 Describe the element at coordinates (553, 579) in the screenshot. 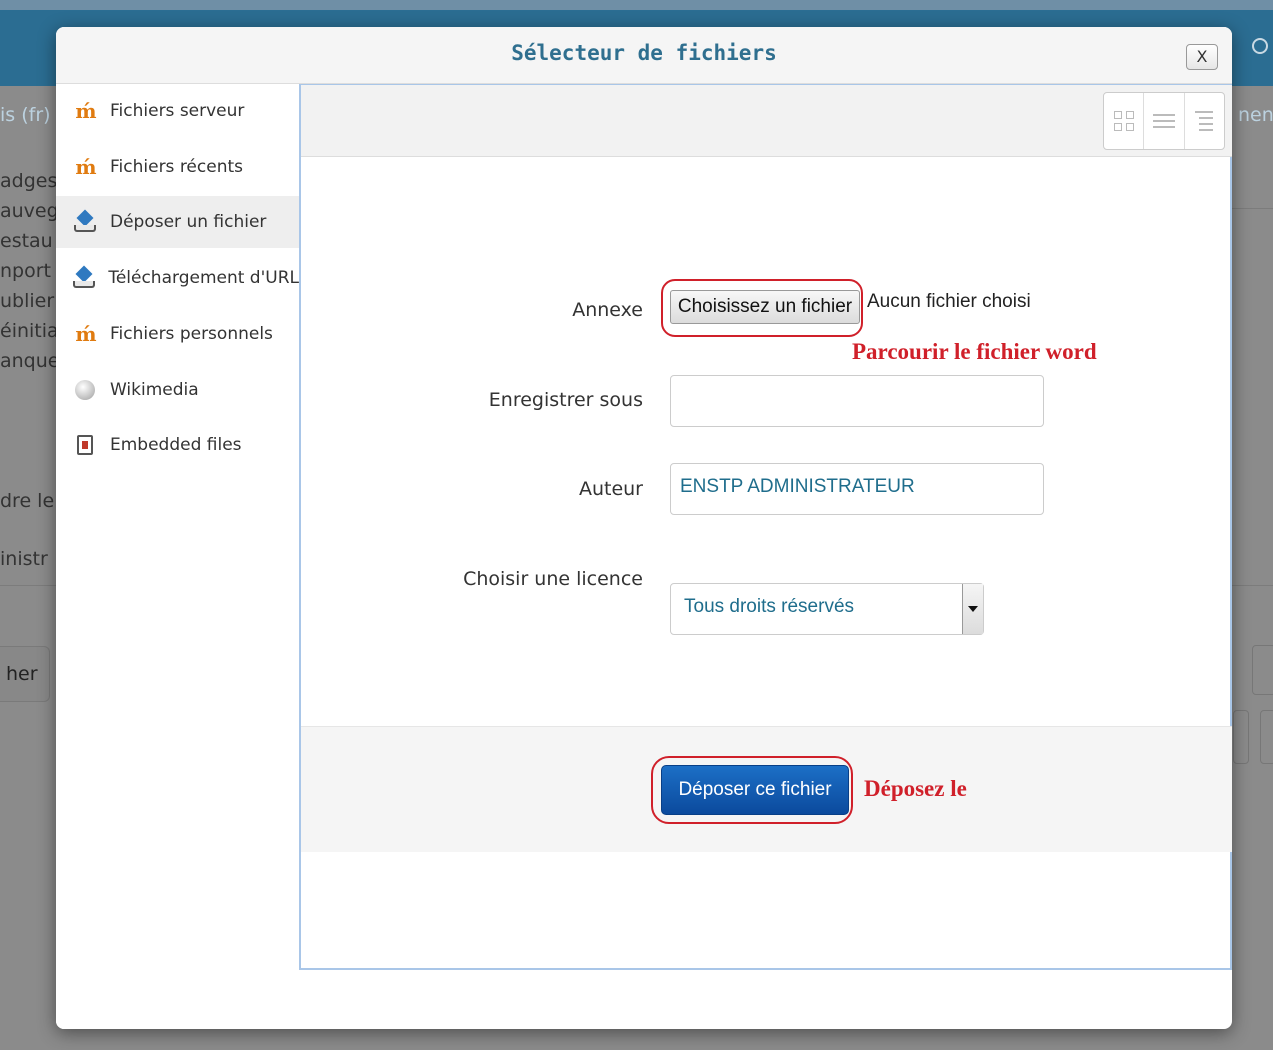

I see `license-label: Choisir une licence` at that location.